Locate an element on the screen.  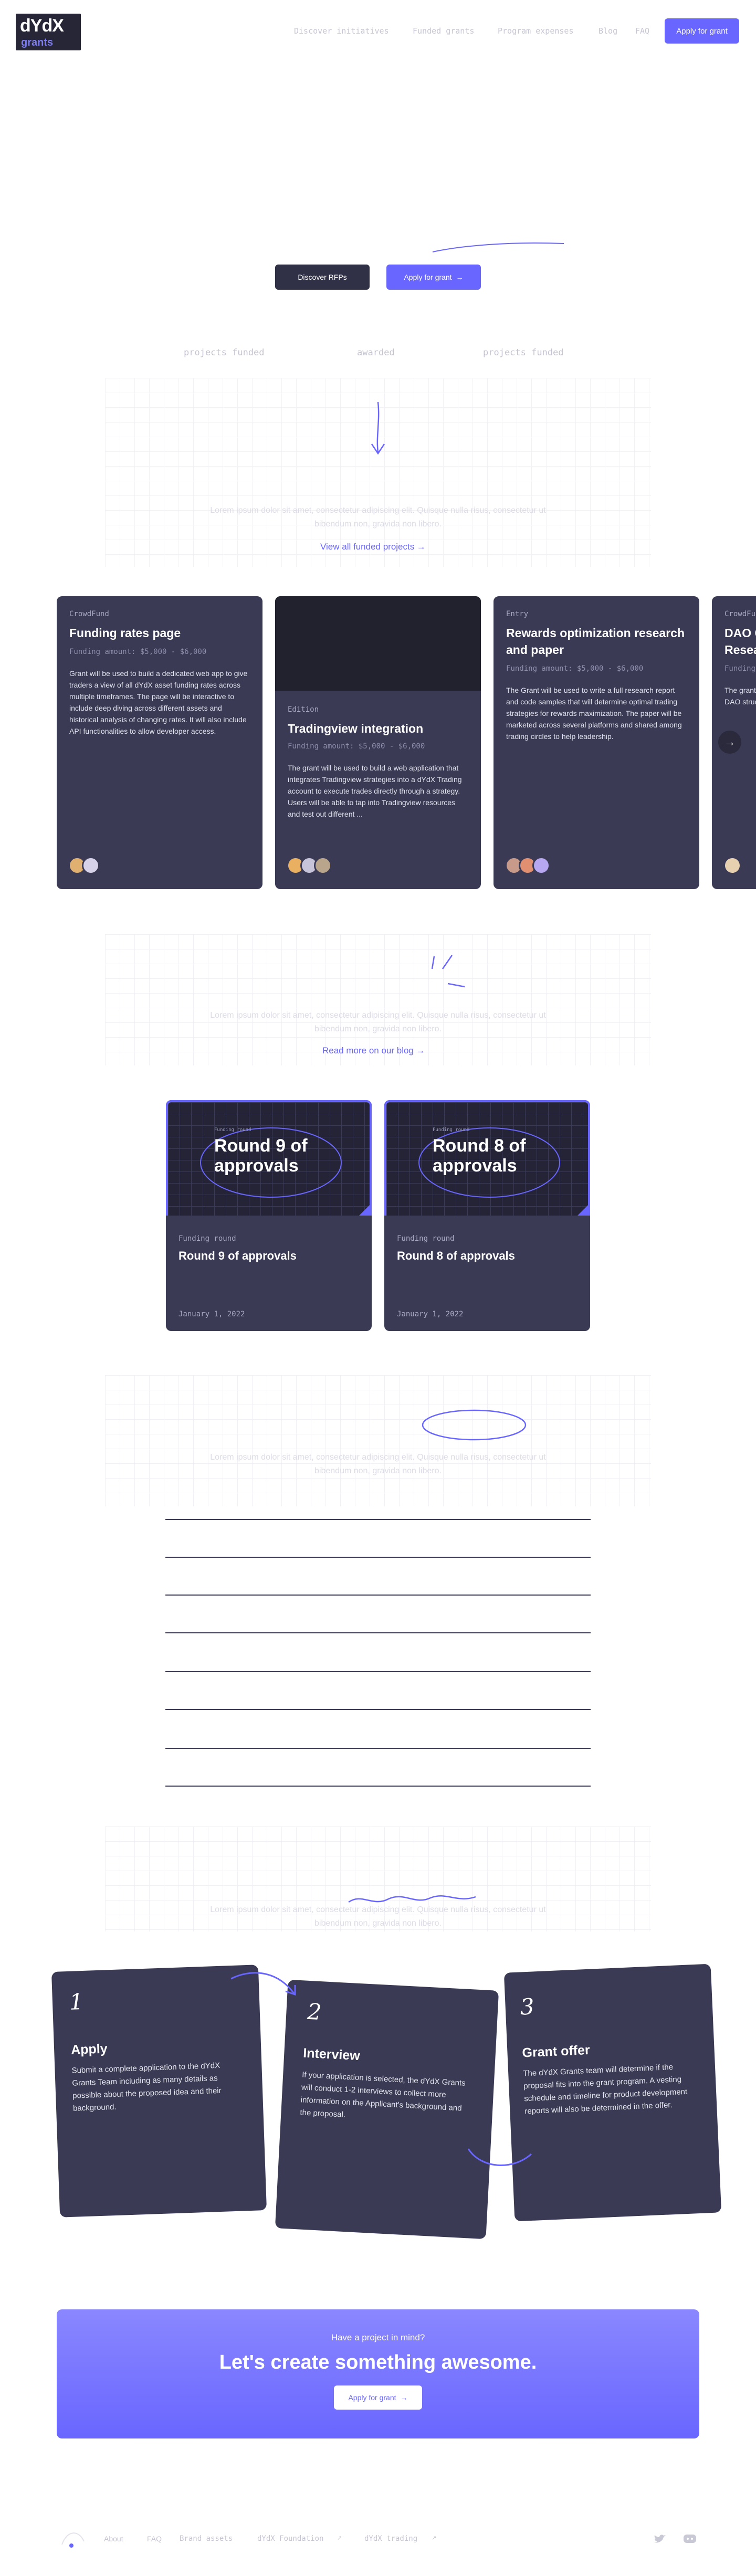
read-more-blog-link: Read more on our blog → is located at coordinates (373, 1051).